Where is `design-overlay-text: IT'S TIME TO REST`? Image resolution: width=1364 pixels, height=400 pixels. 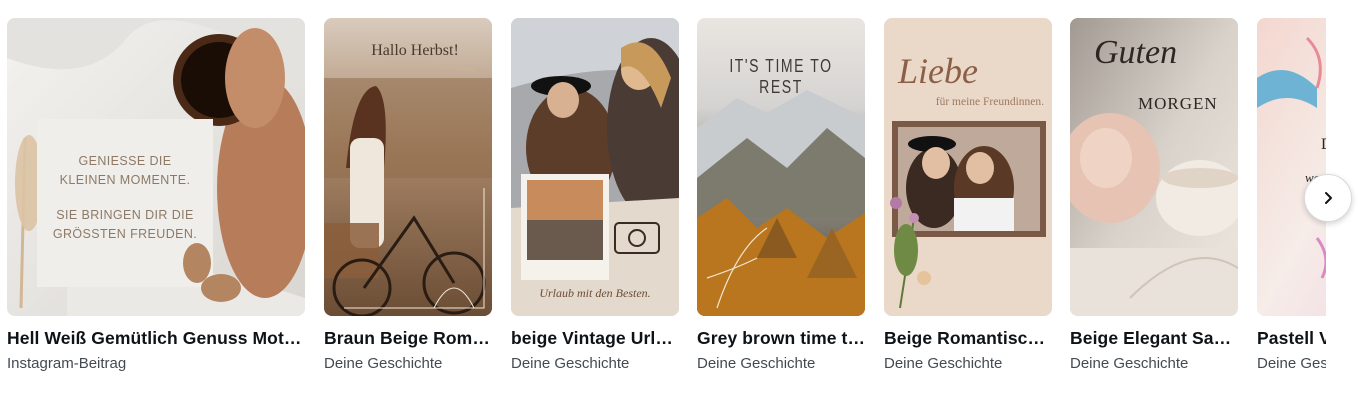 design-overlay-text: IT'S TIME TO REST is located at coordinates (781, 76).